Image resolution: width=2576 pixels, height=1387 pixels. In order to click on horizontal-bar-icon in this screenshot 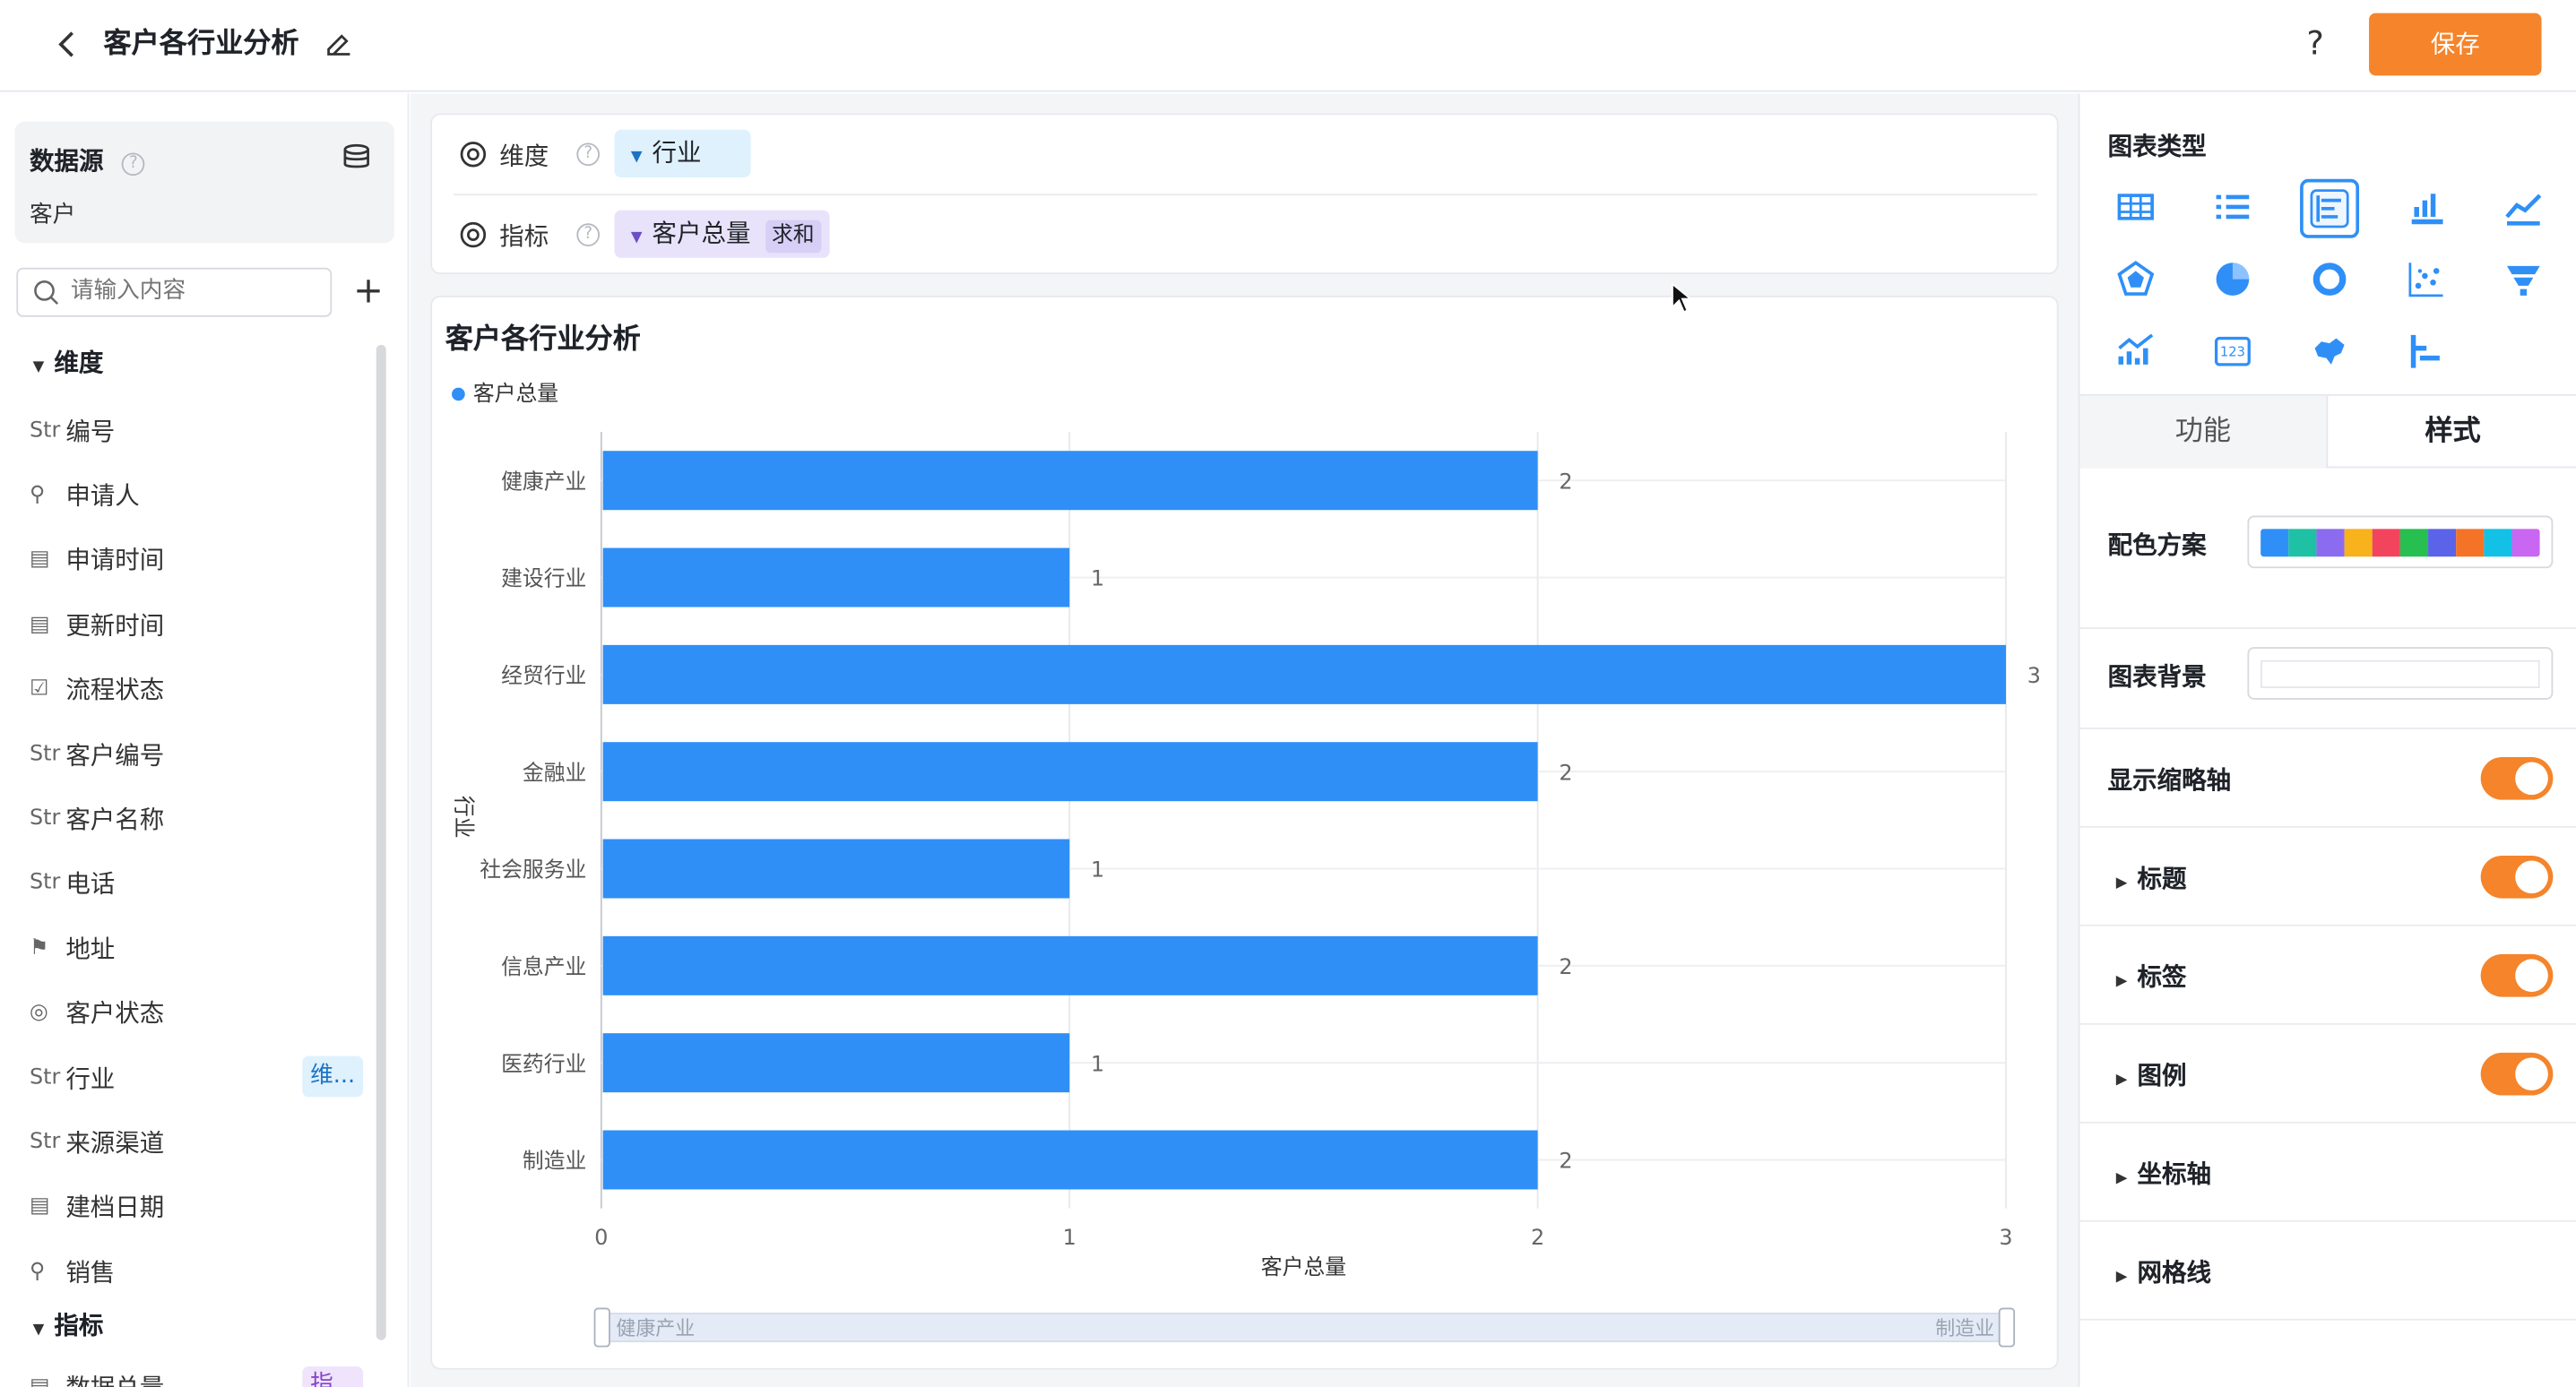, I will do `click(2330, 208)`.